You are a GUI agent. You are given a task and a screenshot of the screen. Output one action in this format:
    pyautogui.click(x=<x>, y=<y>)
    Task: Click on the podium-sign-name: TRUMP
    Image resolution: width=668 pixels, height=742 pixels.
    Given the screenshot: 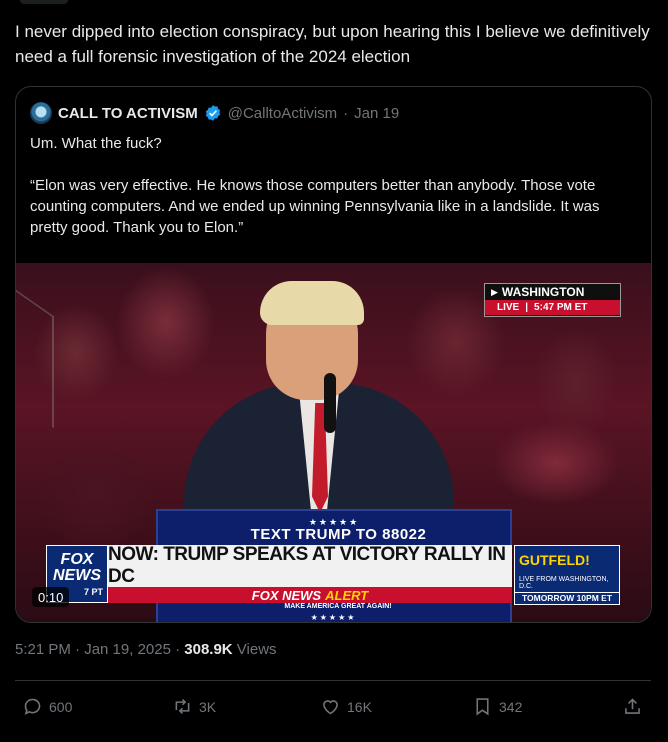 What is the action you would take?
    pyautogui.click(x=323, y=534)
    